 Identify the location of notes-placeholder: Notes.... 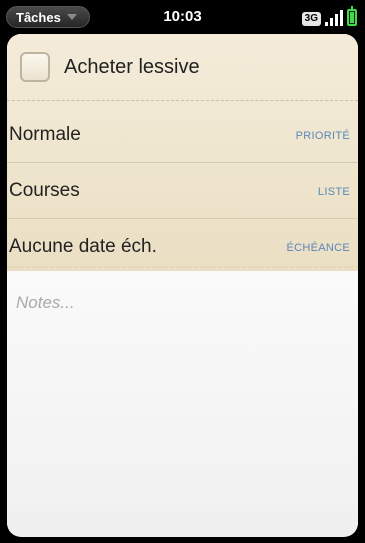
(45, 302).